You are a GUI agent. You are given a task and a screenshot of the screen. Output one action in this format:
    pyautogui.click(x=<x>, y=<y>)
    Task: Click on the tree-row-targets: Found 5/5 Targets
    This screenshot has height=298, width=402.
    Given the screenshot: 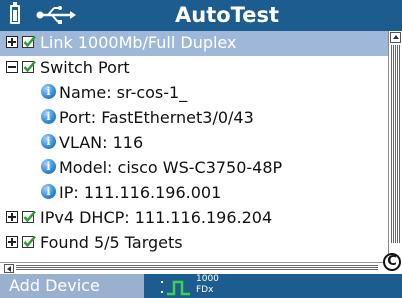 What is the action you would take?
    pyautogui.click(x=194, y=243)
    